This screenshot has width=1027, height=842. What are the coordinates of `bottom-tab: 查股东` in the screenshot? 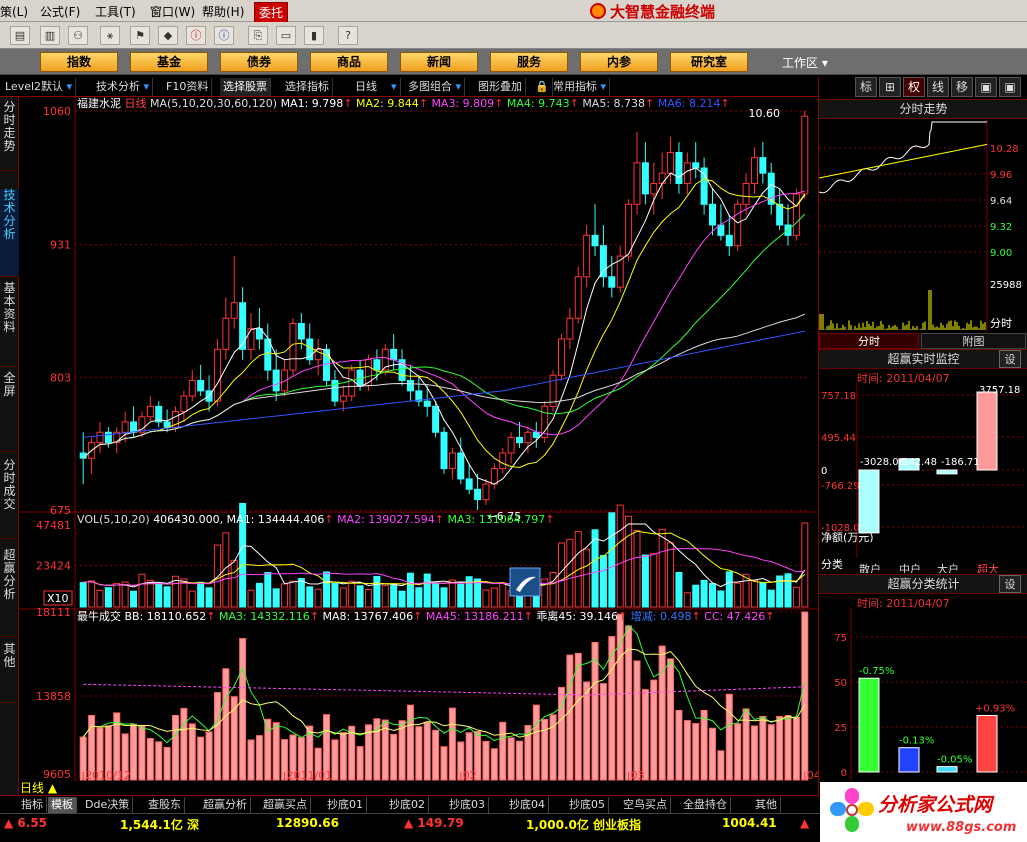 It's located at (165, 805).